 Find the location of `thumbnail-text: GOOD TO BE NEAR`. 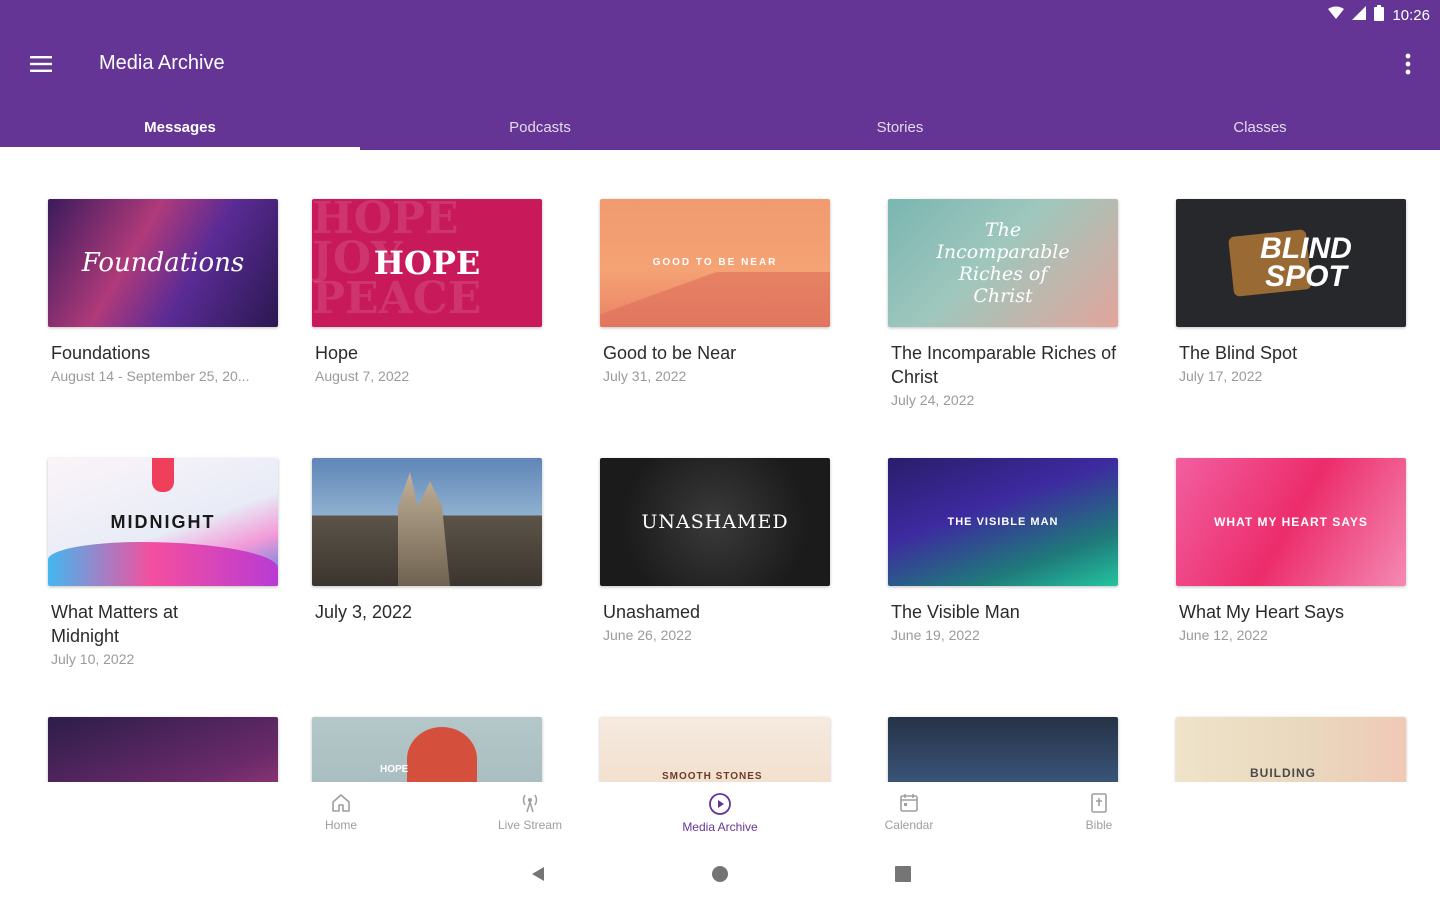

thumbnail-text: GOOD TO BE NEAR is located at coordinates (715, 262).